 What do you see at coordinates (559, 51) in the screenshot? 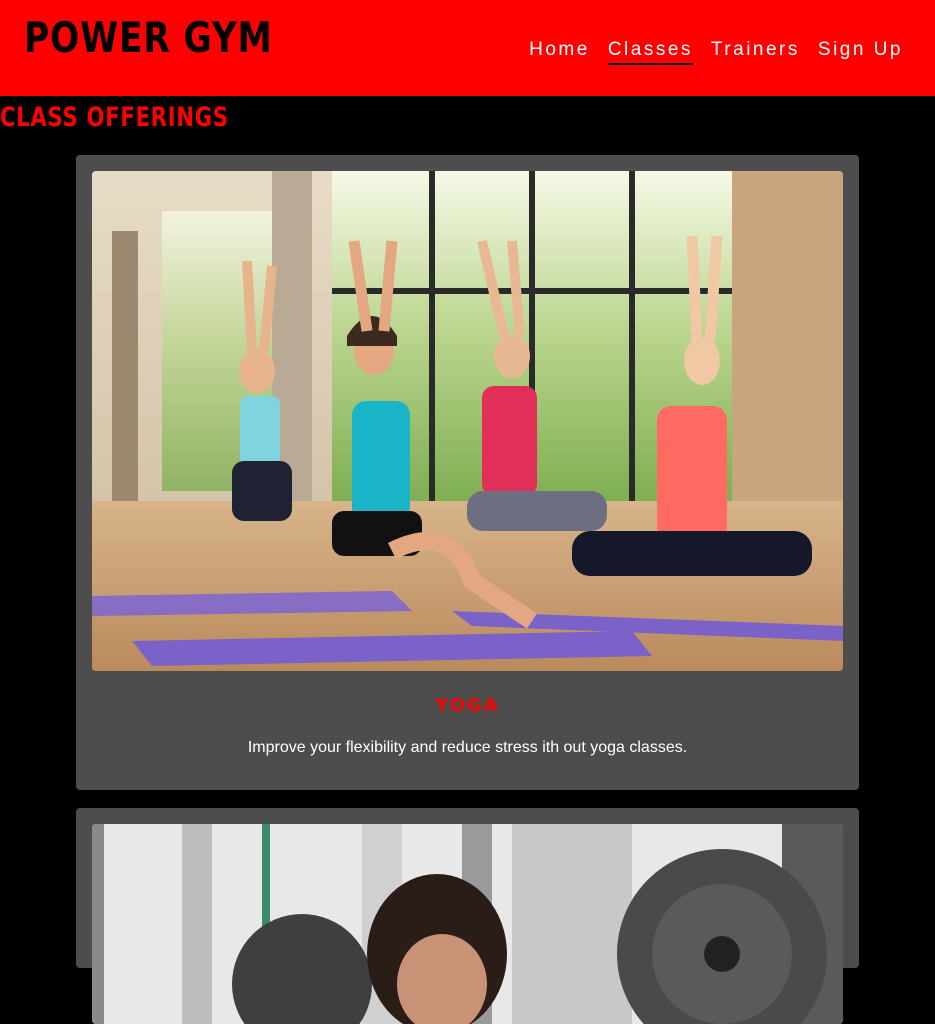
I see `nav-home-link: Home` at bounding box center [559, 51].